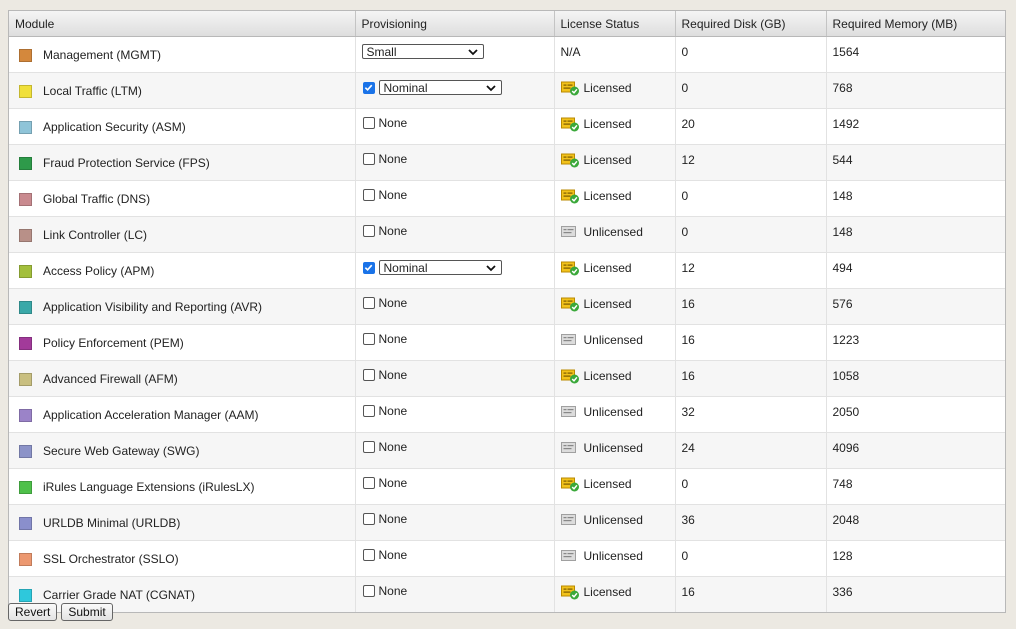 This screenshot has width=1016, height=629. What do you see at coordinates (615, 558) in the screenshot?
I see `license-status-cell: Unlicensed` at bounding box center [615, 558].